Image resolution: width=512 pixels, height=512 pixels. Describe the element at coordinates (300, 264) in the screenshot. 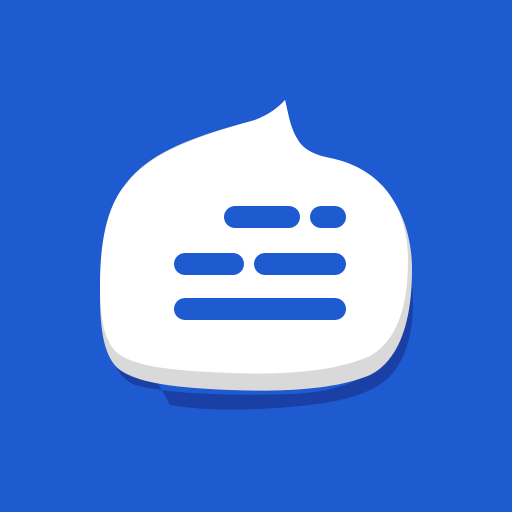

I see `text-line-2b` at that location.